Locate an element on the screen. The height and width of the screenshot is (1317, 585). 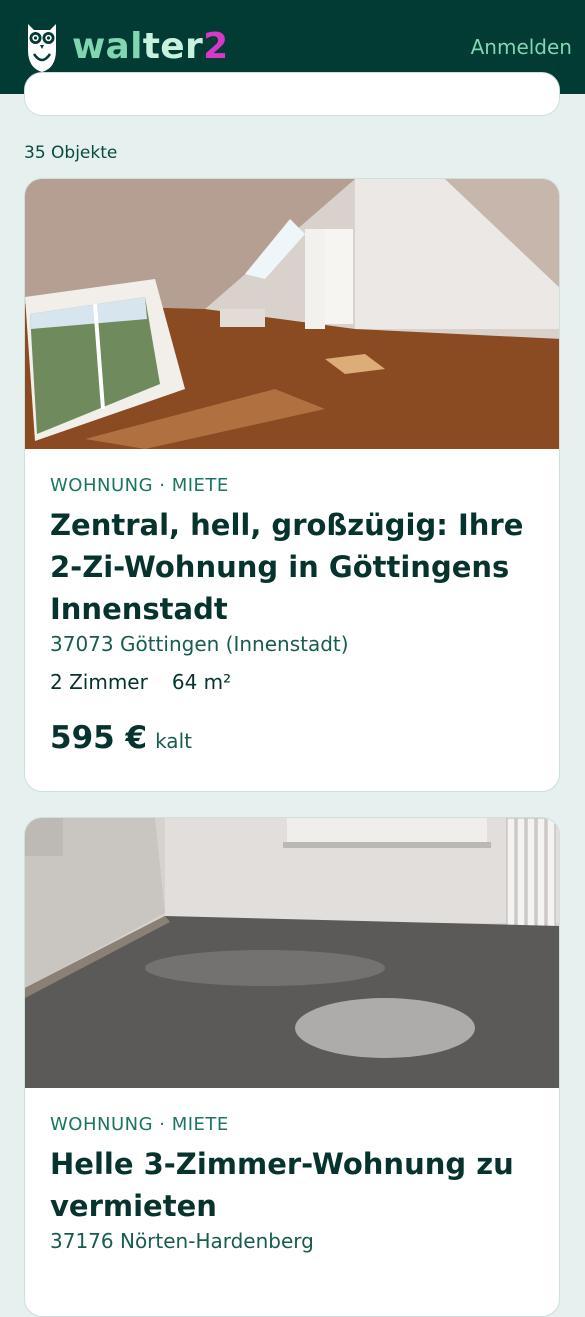
listing-facts: 2 Zimmer 64 m² is located at coordinates (292, 682).